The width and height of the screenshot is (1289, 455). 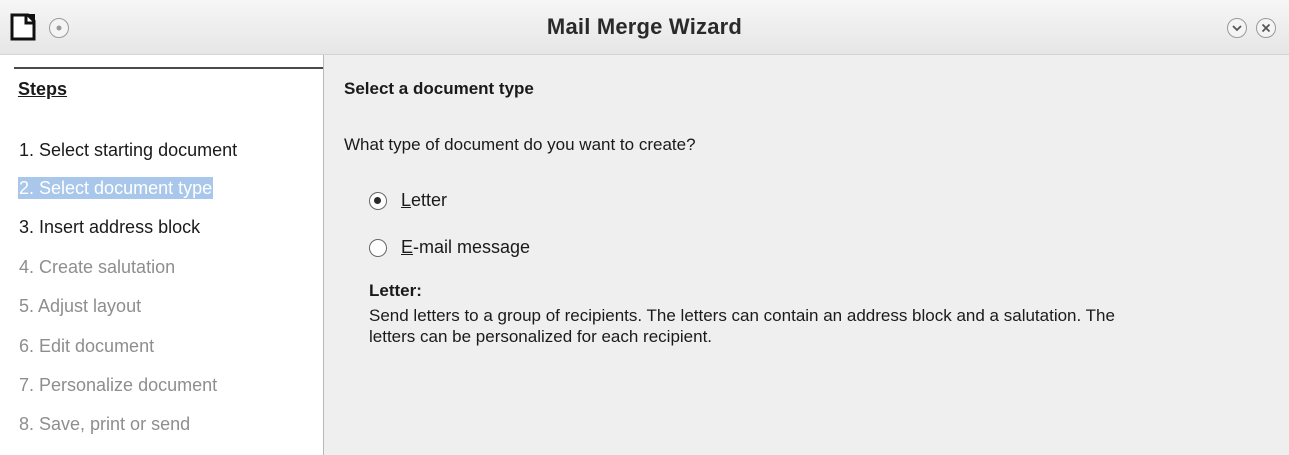 What do you see at coordinates (1237, 28) in the screenshot?
I see `minimize-icon` at bounding box center [1237, 28].